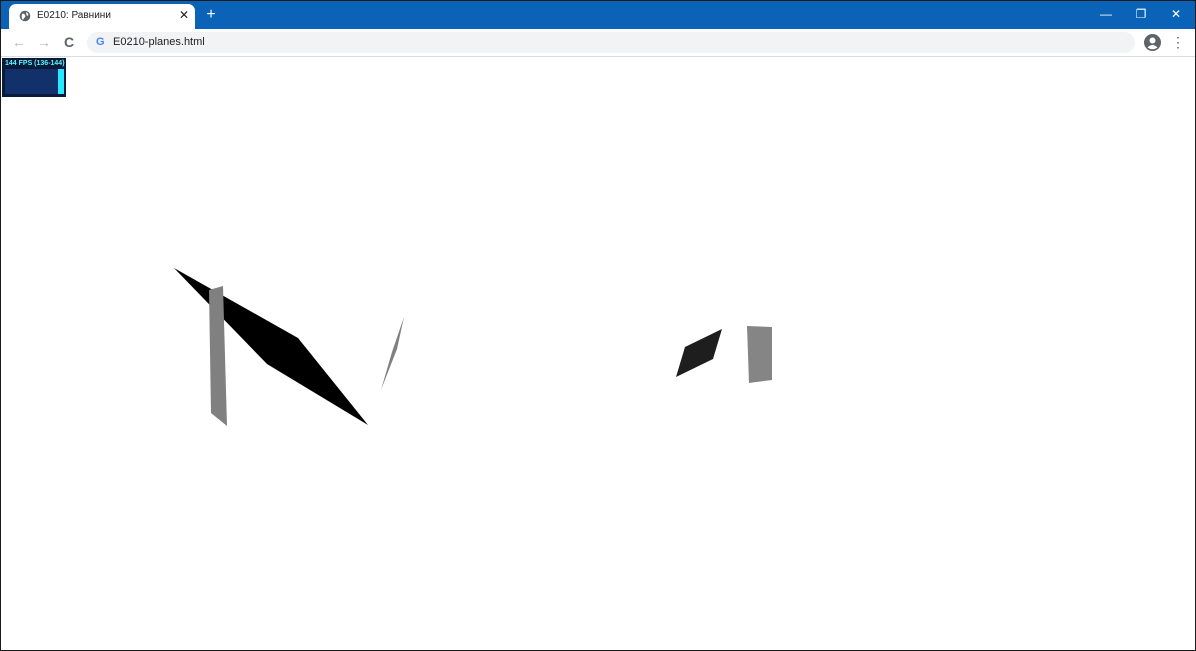 The width and height of the screenshot is (1196, 651). Describe the element at coordinates (699, 353) in the screenshot. I see `plane-dark-small` at that location.